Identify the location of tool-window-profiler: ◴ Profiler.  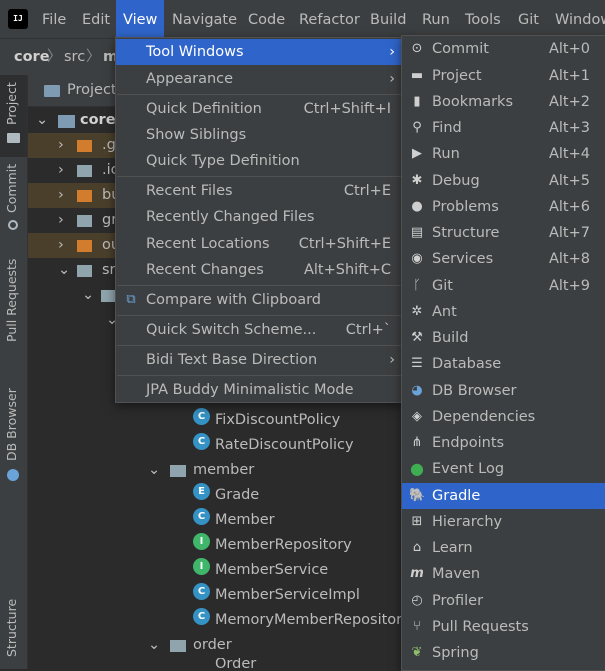
(503, 601).